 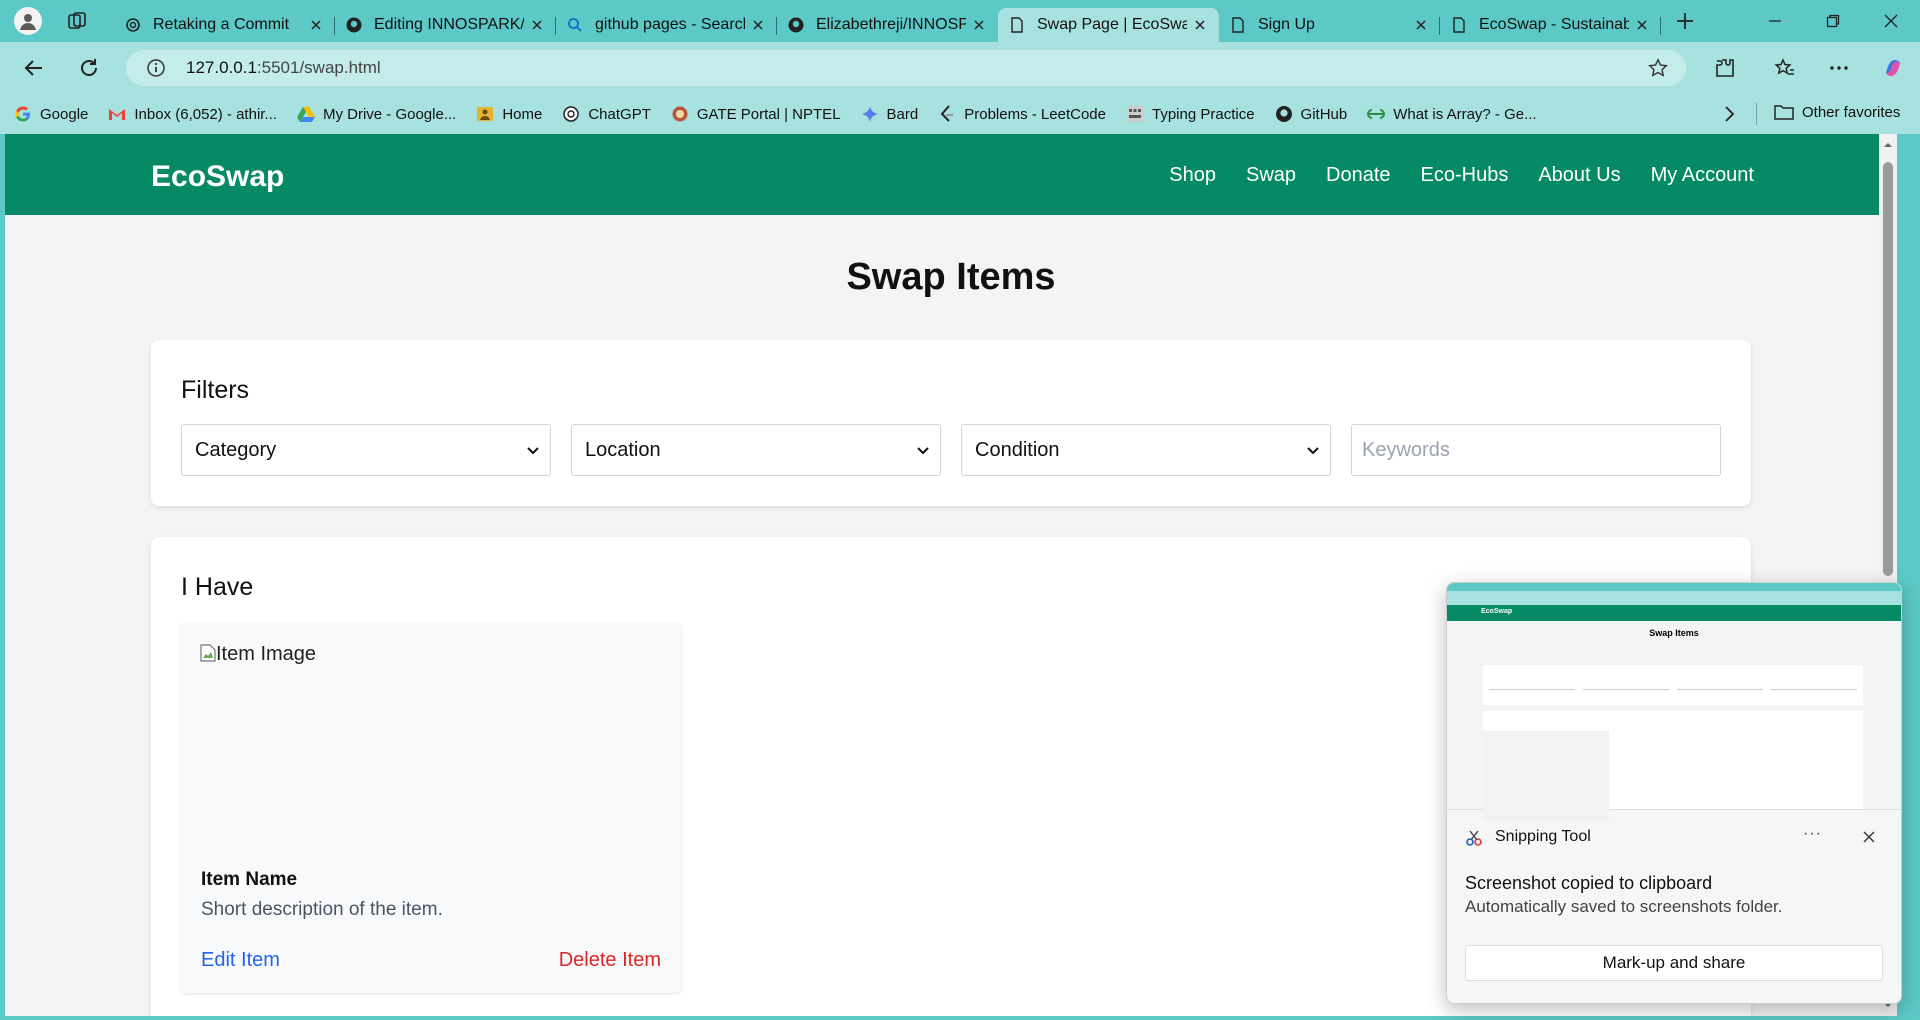 What do you see at coordinates (1674, 963) in the screenshot?
I see `mark-up-and-share-button: Mark-up and share` at bounding box center [1674, 963].